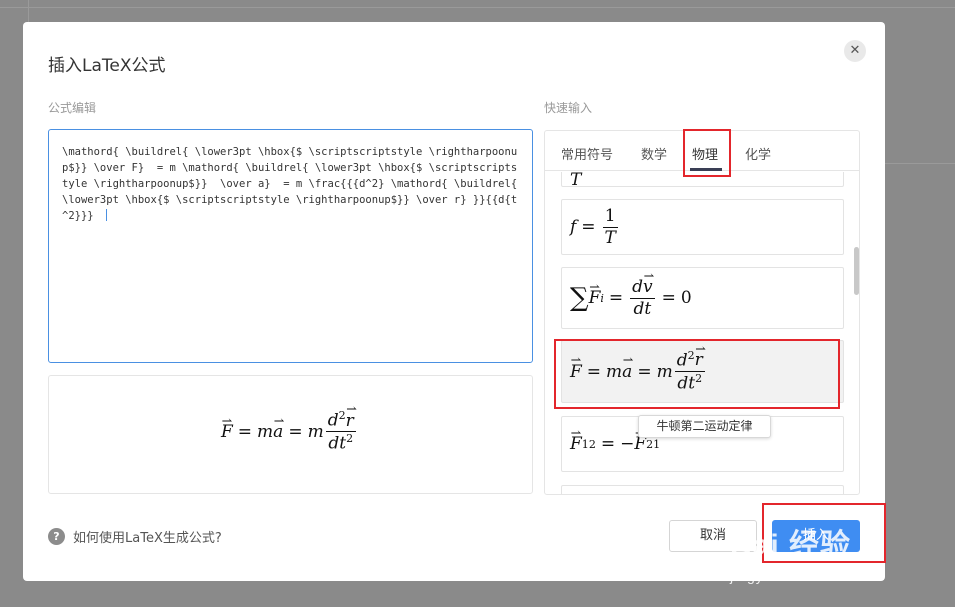 The image size is (955, 607). What do you see at coordinates (568, 108) in the screenshot?
I see `quick-input-label: 快速输入` at bounding box center [568, 108].